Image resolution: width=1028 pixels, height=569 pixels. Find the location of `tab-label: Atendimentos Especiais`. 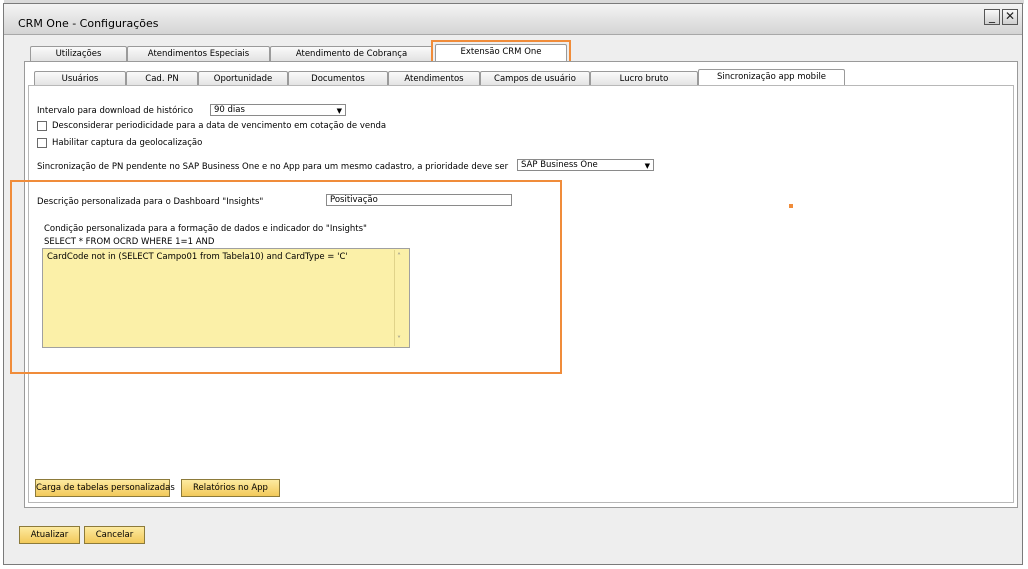

tab-label: Atendimentos Especiais is located at coordinates (198, 54).